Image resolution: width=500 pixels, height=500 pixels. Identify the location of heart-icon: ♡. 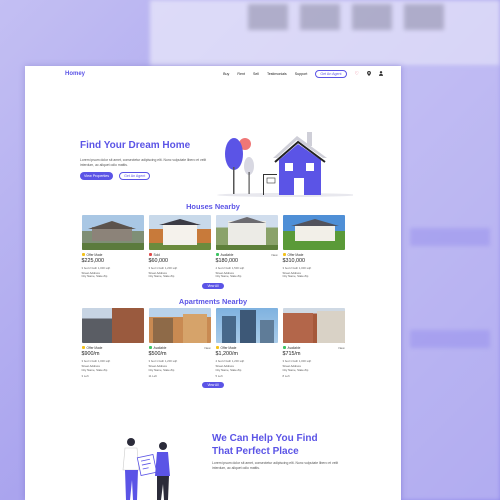
(357, 74).